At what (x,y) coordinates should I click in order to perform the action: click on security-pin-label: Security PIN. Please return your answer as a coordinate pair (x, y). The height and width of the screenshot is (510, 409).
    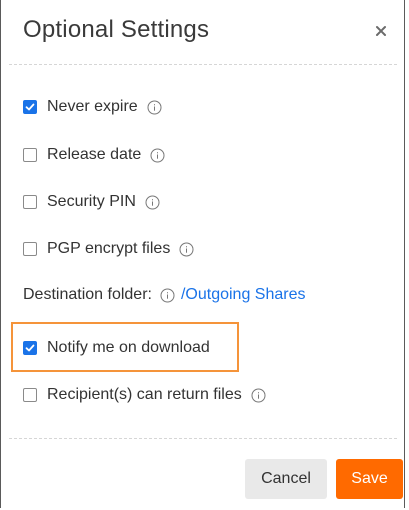
    Looking at the image, I should click on (91, 201).